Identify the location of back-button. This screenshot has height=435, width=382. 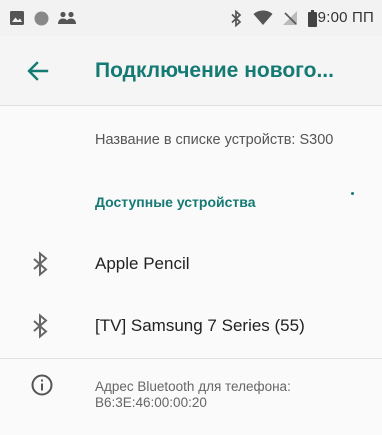
(38, 71).